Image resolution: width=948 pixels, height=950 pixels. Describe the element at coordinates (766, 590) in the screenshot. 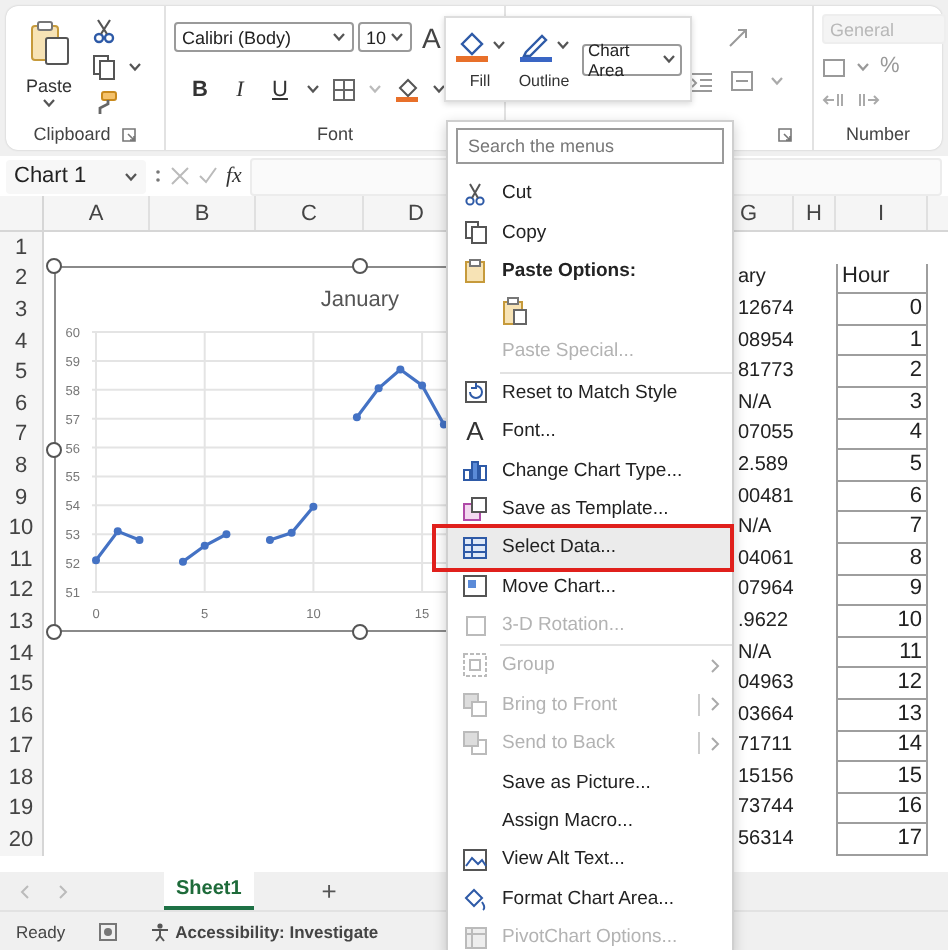

I see `table-cell: 07964` at that location.